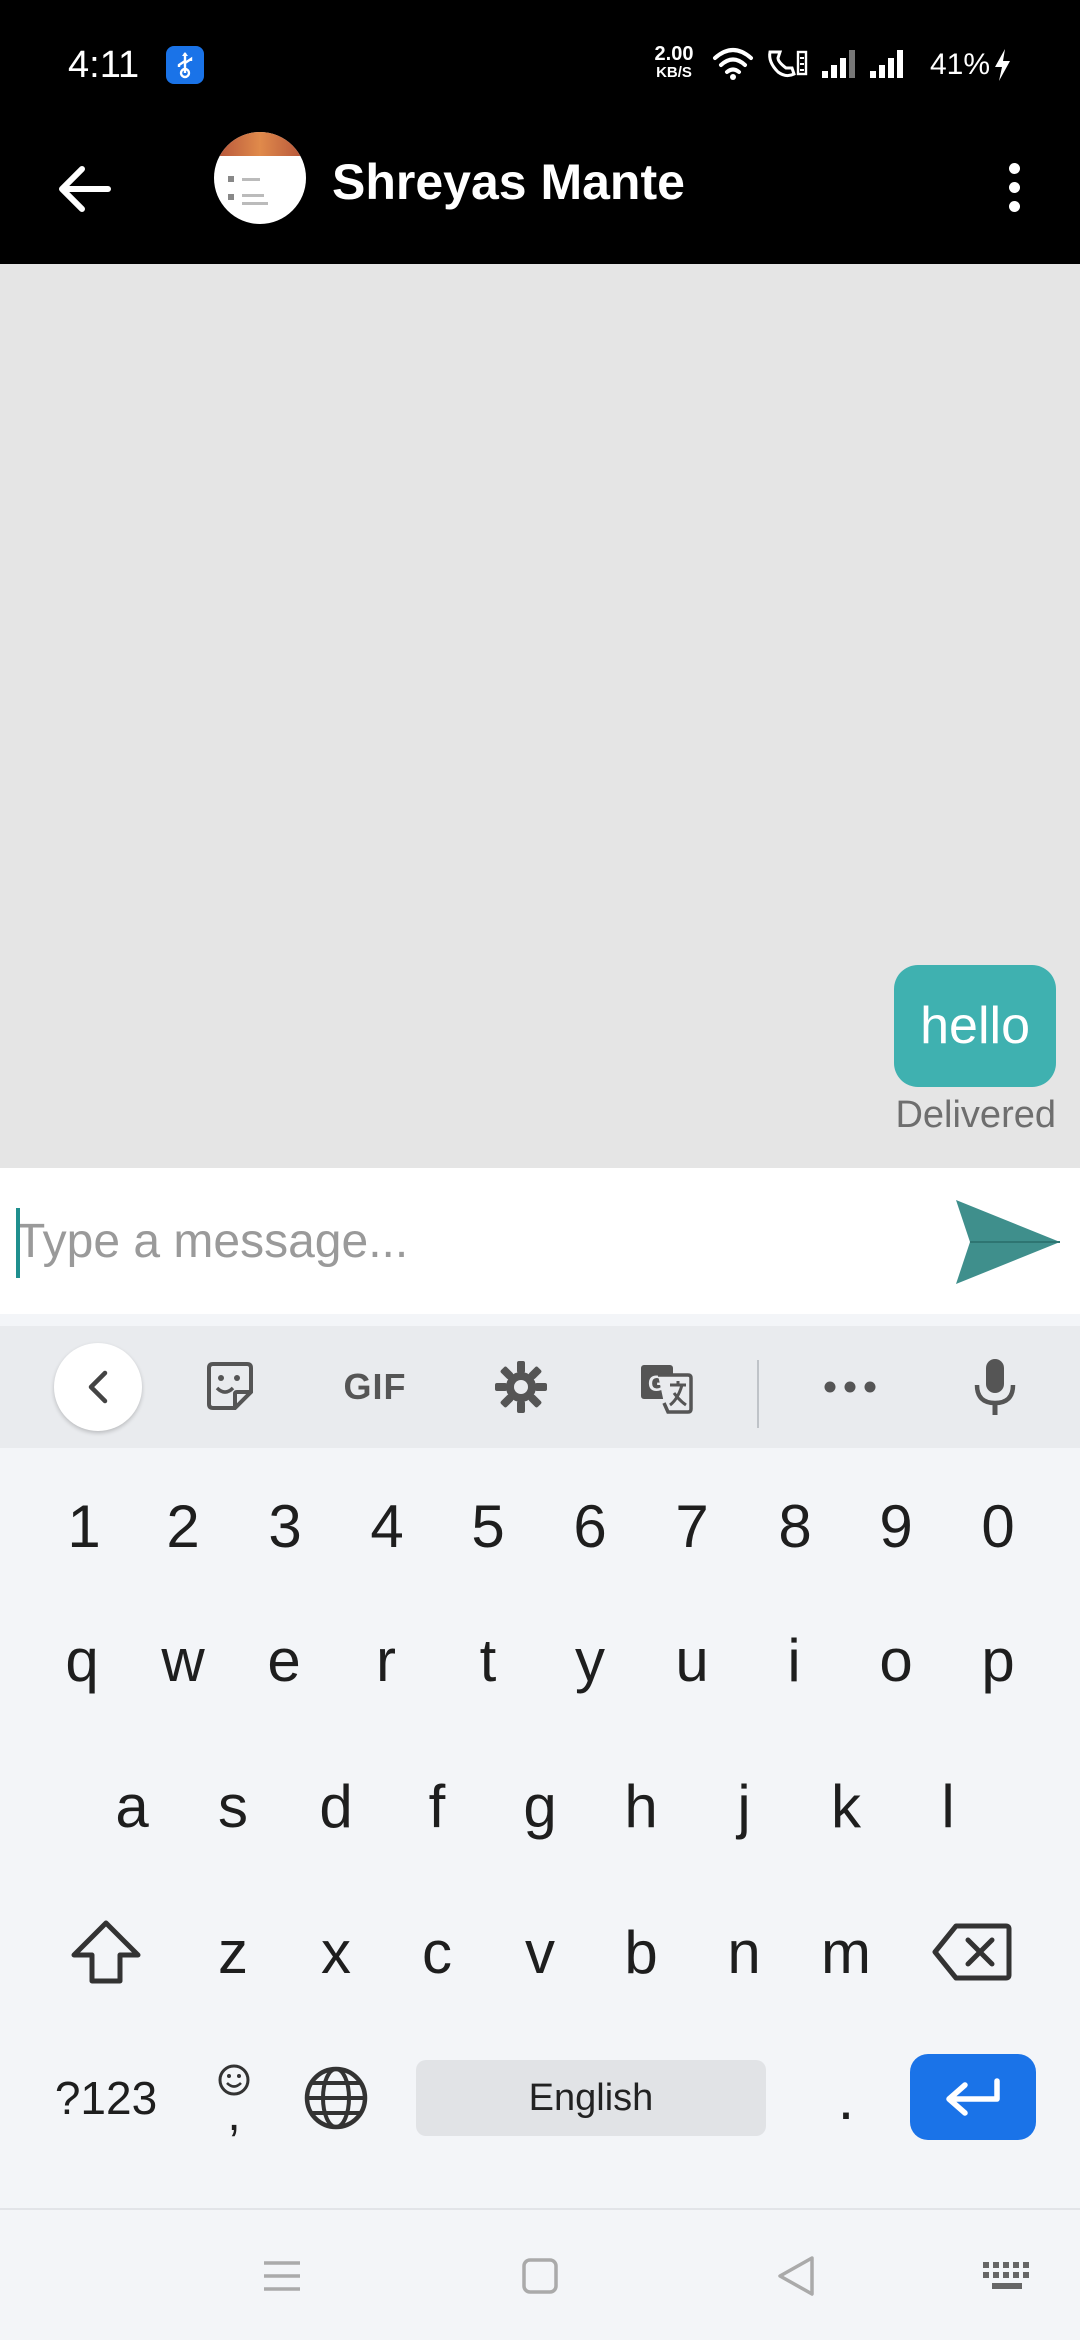  Describe the element at coordinates (809, 63) in the screenshot. I see `status-icons` at that location.